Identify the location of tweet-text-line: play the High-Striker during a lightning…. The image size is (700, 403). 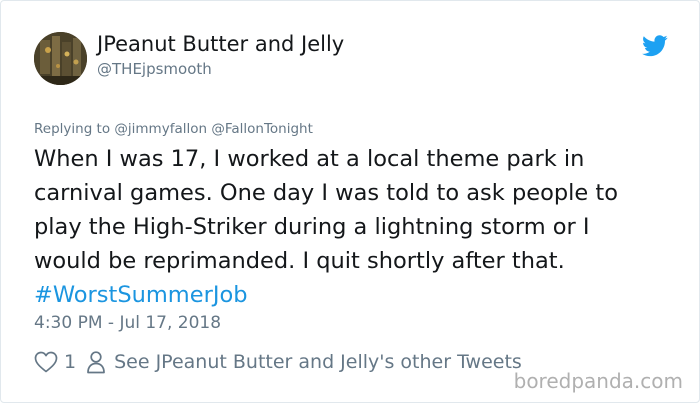
(312, 227).